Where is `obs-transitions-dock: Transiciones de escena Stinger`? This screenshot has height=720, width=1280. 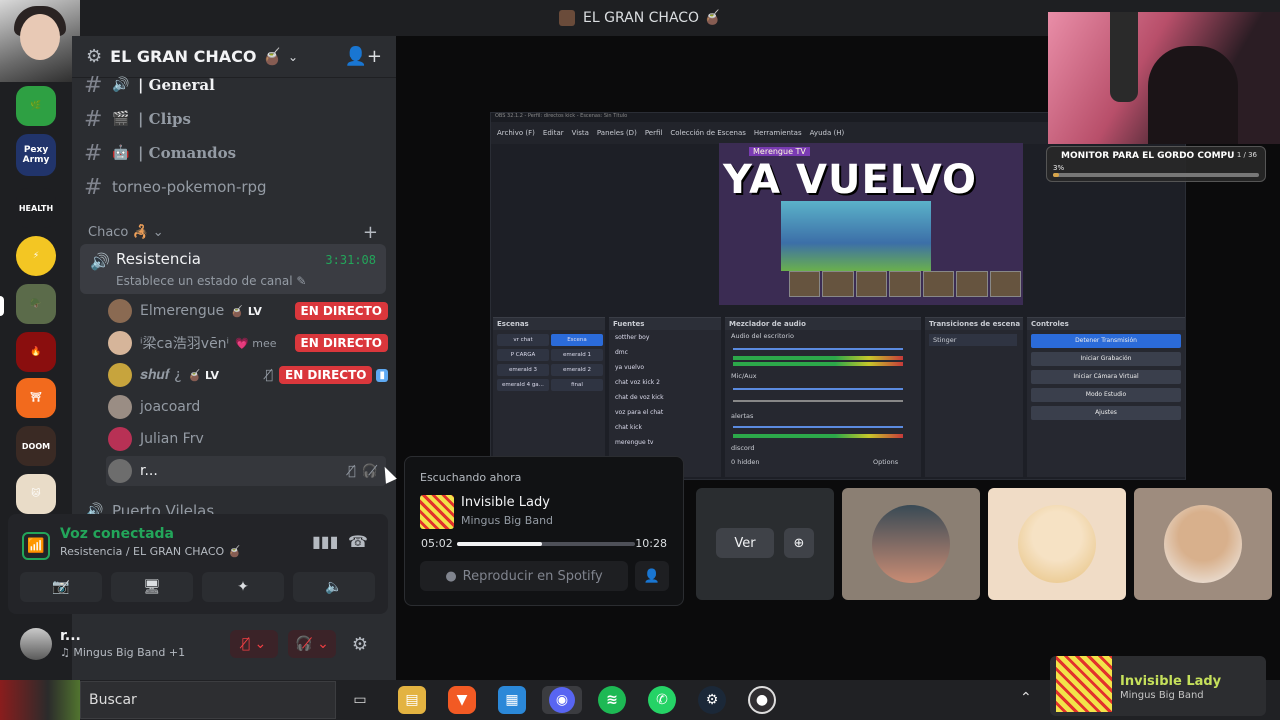
obs-transitions-dock: Transiciones de escena Stinger is located at coordinates (974, 397).